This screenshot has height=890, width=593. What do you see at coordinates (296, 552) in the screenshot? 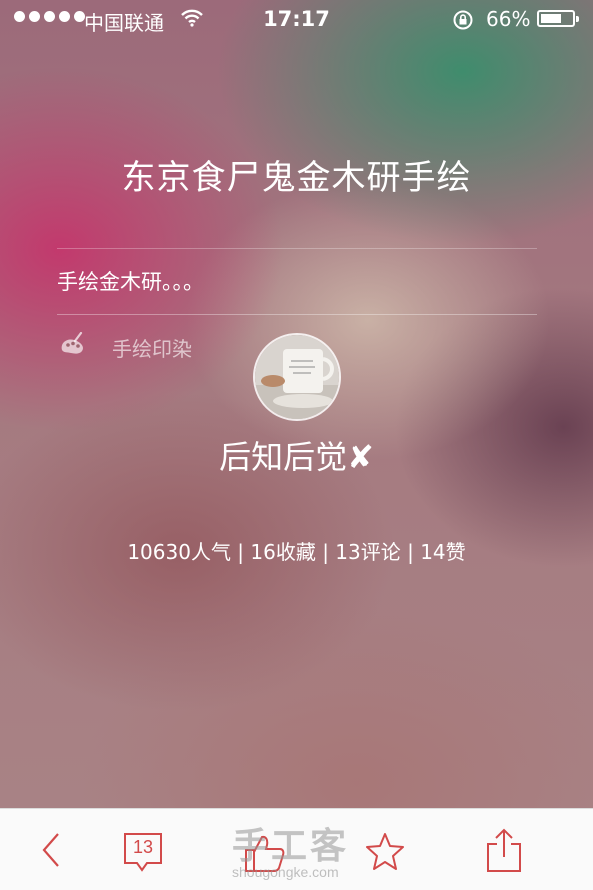
I see `article-stats: 10630人气 | 16收藏 | 13评论 | 14赞` at bounding box center [296, 552].